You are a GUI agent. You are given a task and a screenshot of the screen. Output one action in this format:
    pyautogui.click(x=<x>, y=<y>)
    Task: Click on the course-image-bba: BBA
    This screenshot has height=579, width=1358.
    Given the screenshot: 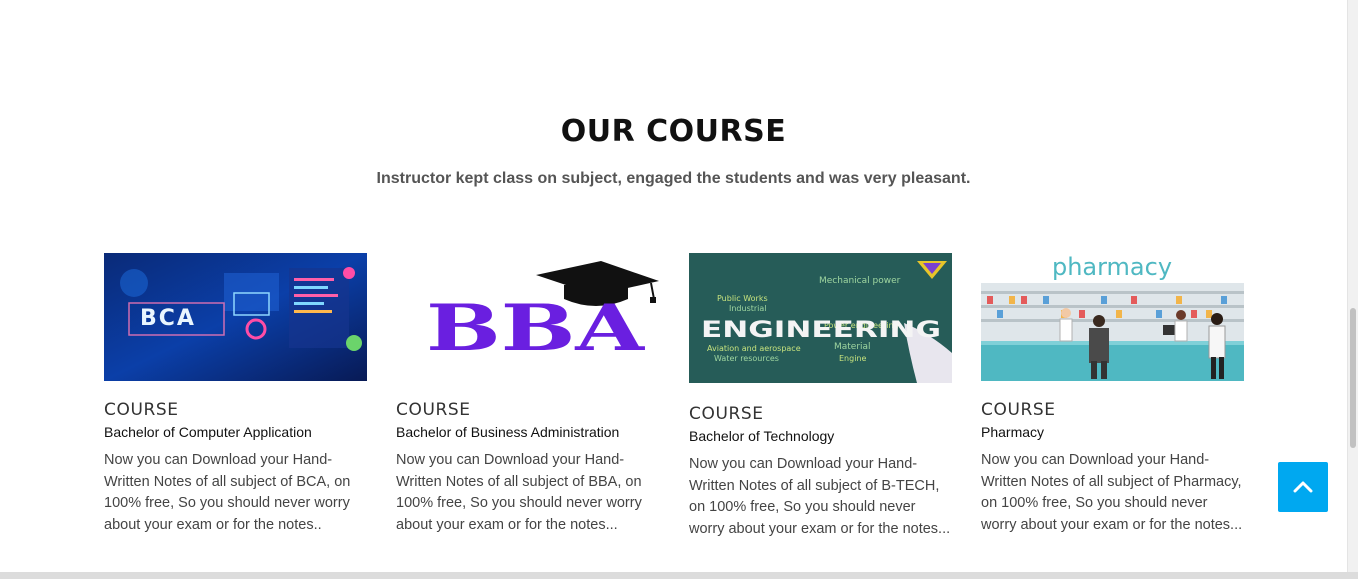 What is the action you would take?
    pyautogui.click(x=527, y=317)
    